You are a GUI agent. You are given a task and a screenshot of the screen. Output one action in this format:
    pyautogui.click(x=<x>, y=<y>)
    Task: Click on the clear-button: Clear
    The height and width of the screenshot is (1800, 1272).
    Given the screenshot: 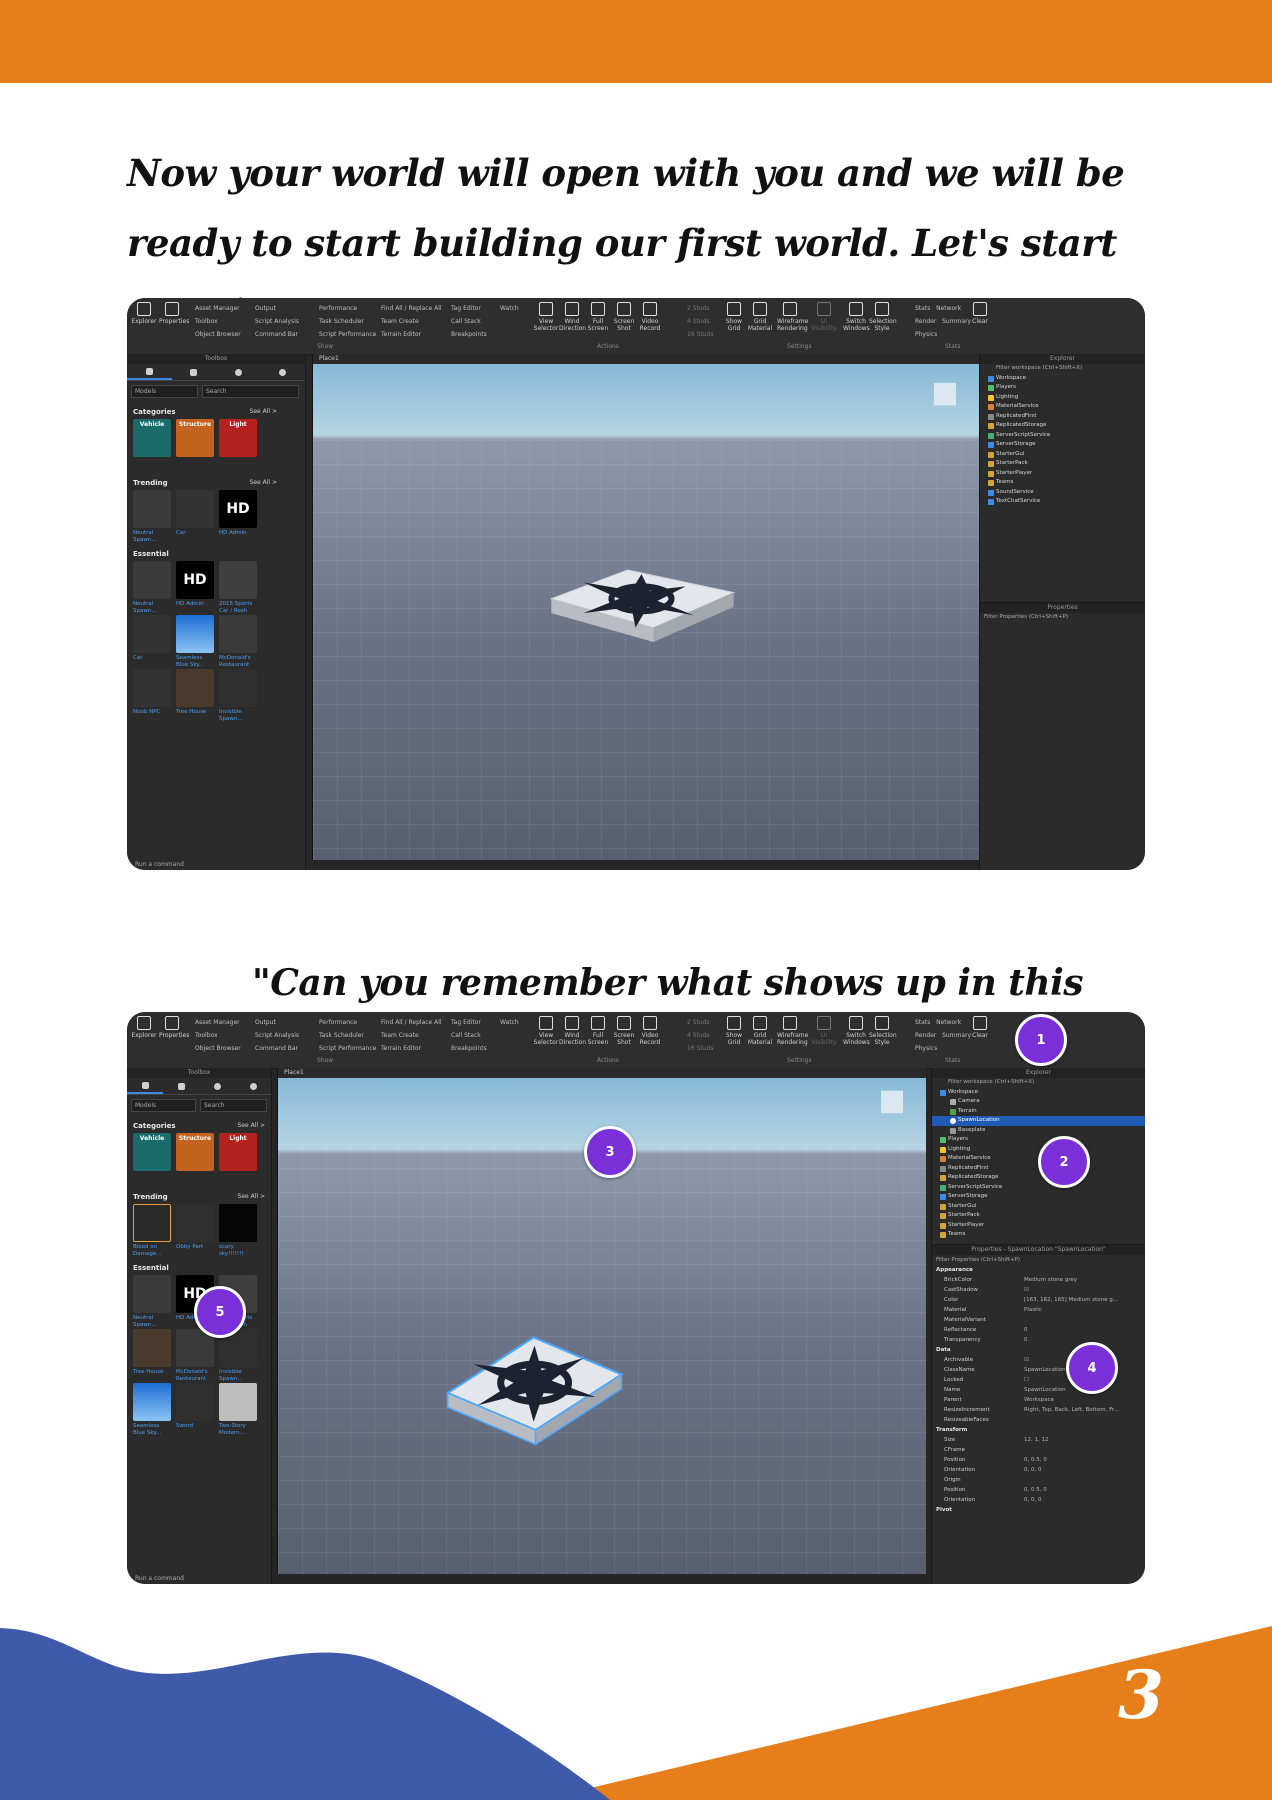 What is the action you would take?
    pyautogui.click(x=980, y=313)
    